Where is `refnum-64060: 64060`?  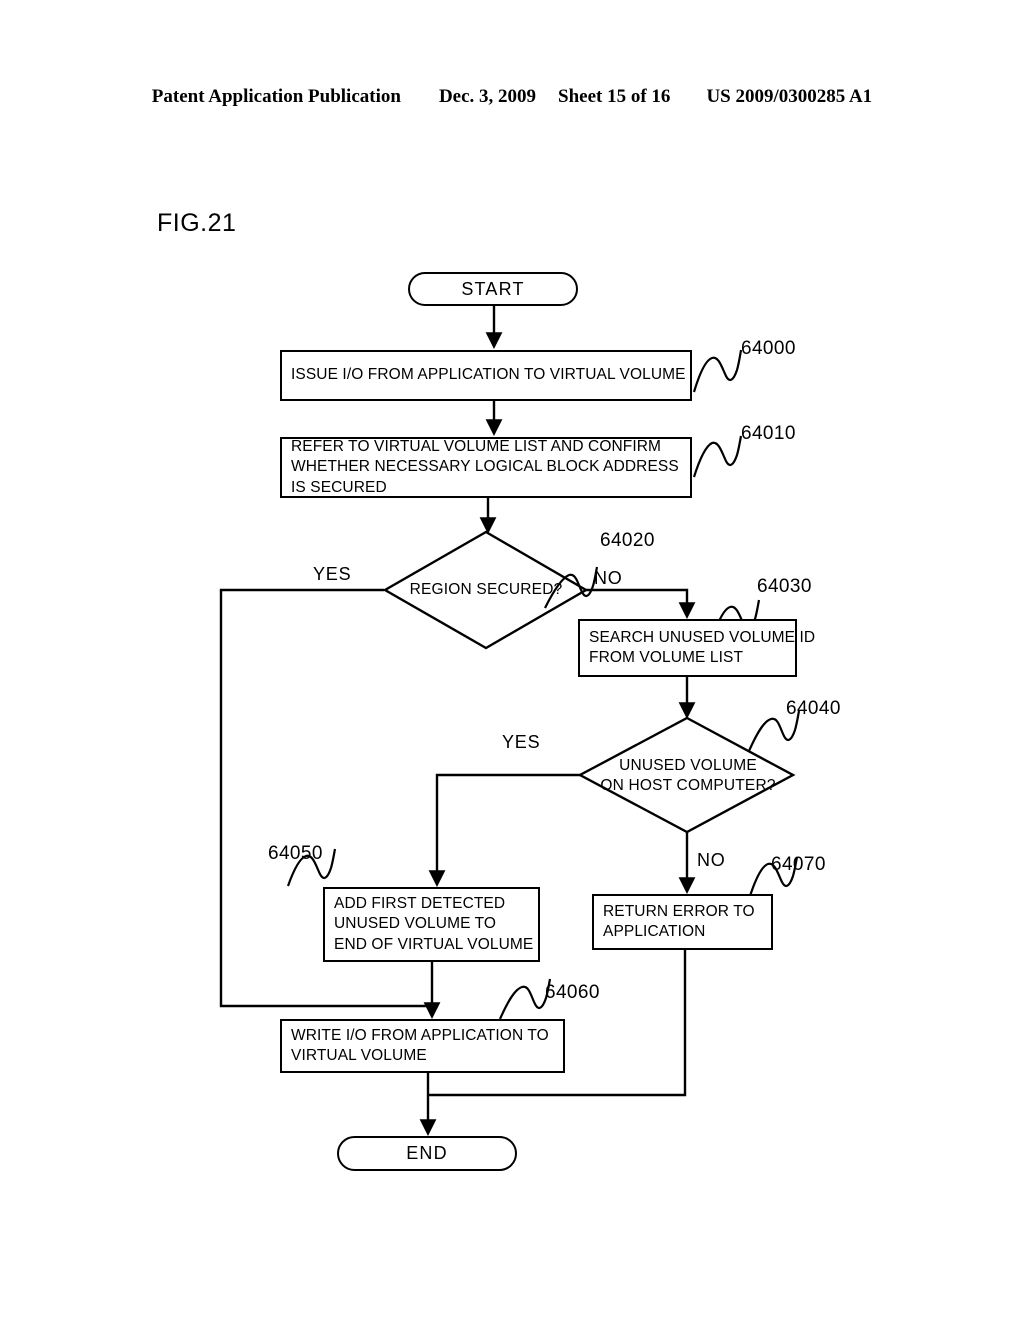 refnum-64060: 64060 is located at coordinates (572, 992).